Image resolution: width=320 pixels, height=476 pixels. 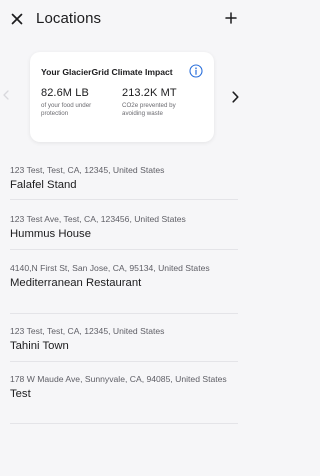 What do you see at coordinates (50, 233) in the screenshot?
I see `location-name: Hummus House` at bounding box center [50, 233].